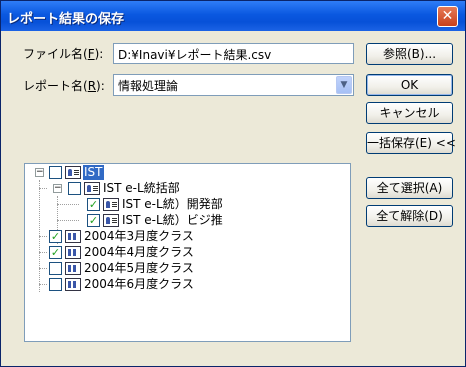 Image resolution: width=466 pixels, height=367 pixels. I want to click on window-title: レポート結果の保存, so click(66, 19).